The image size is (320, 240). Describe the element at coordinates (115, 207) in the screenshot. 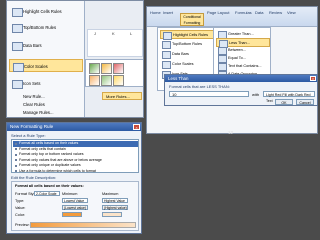

I see `max-value-input: (Highest value)` at that location.